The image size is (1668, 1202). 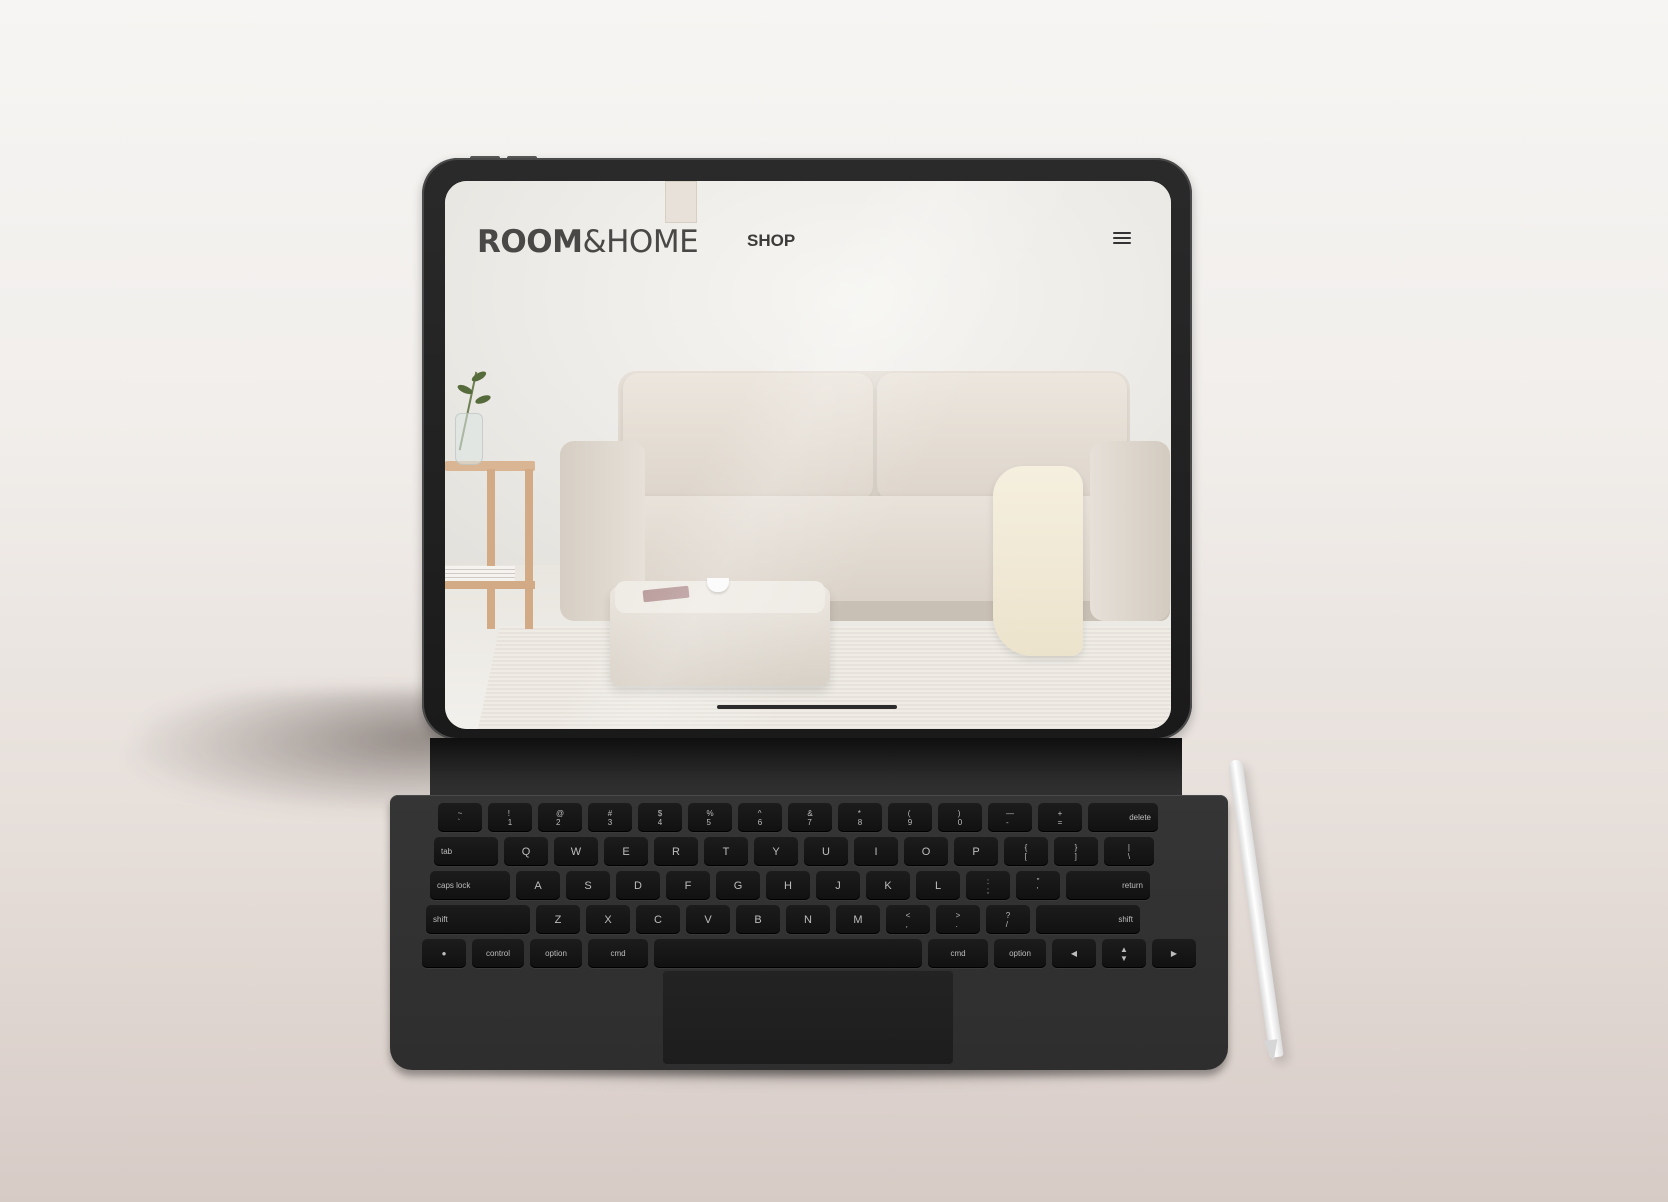 What do you see at coordinates (470, 885) in the screenshot?
I see `key-caps-lock: caps lock` at bounding box center [470, 885].